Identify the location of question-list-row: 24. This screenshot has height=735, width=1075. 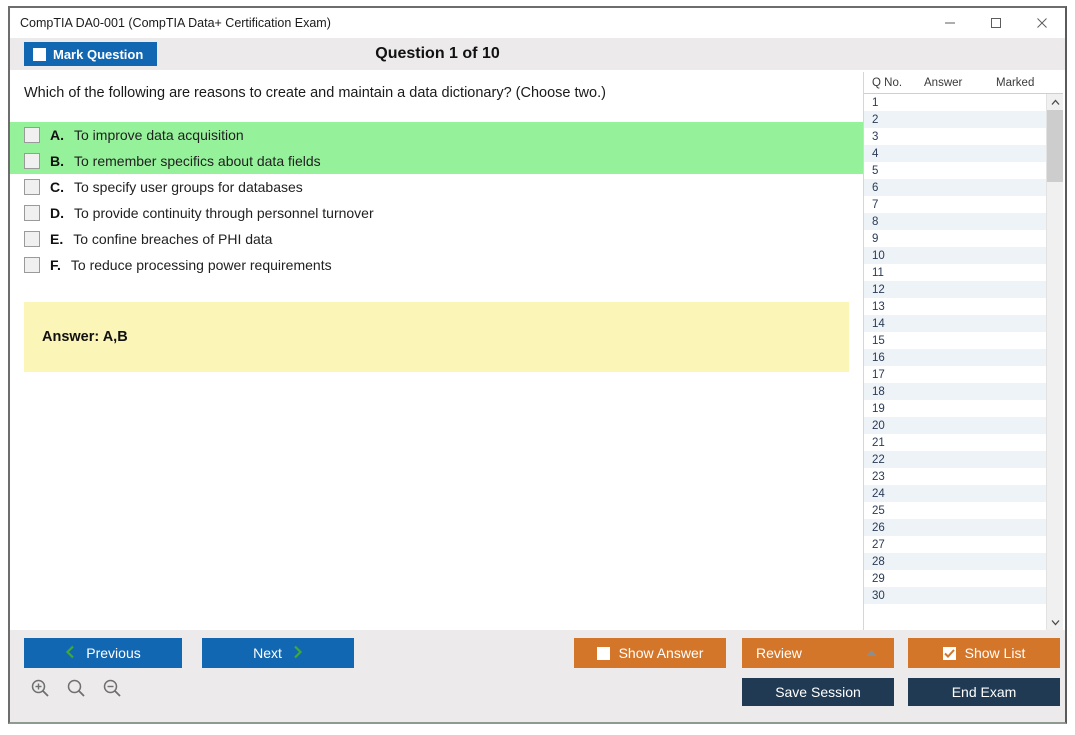
(955, 493).